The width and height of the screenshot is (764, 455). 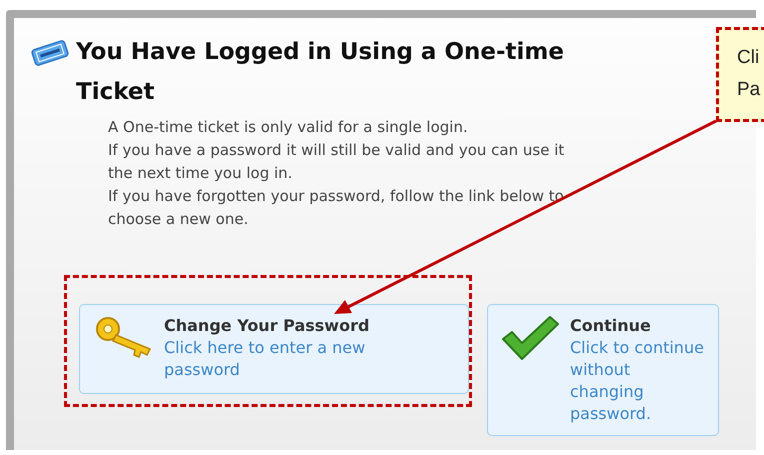 What do you see at coordinates (749, 90) in the screenshot?
I see `callout-text: Pa` at bounding box center [749, 90].